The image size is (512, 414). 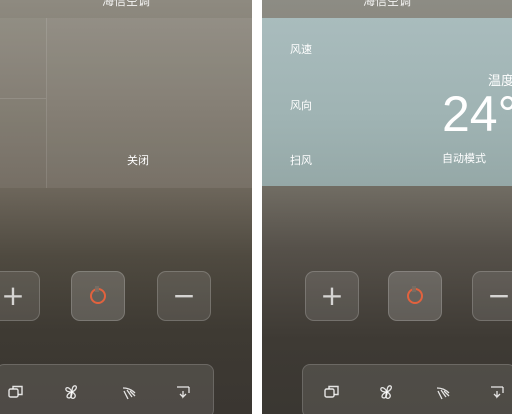 What do you see at coordinates (301, 160) in the screenshot?
I see `swing-label: 扫风` at bounding box center [301, 160].